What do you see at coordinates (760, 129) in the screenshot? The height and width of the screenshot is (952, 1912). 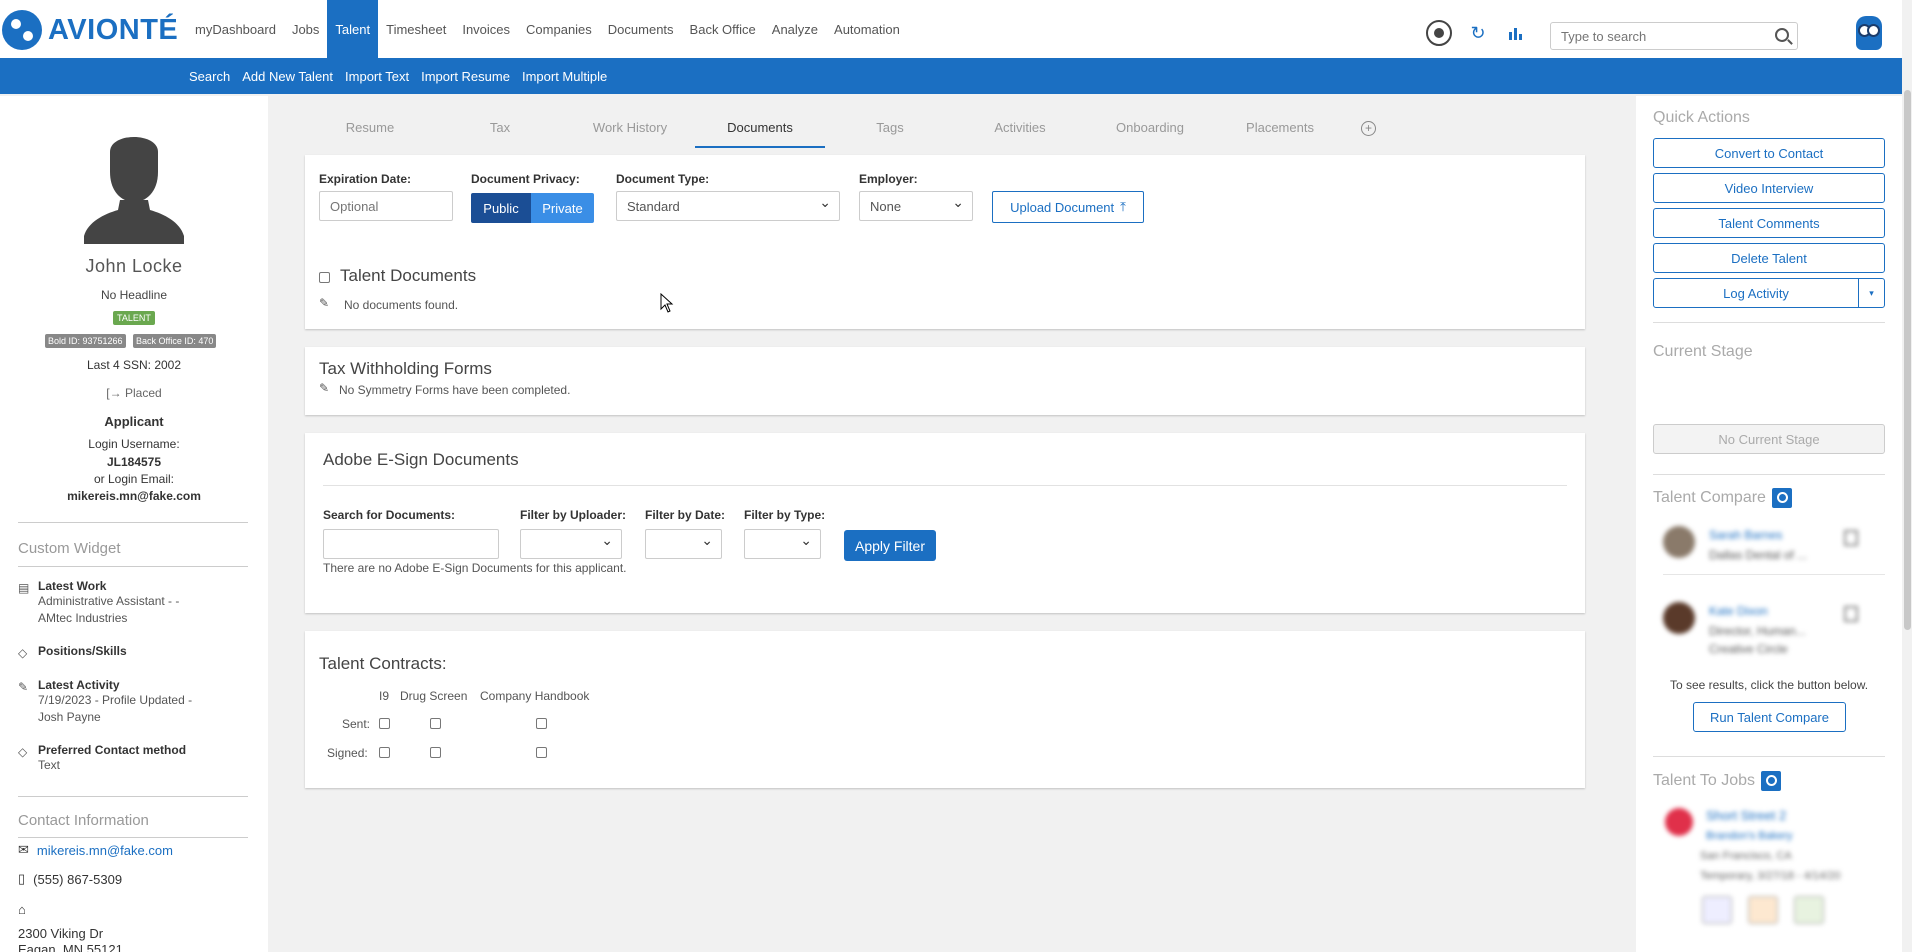 I see `tab-documents: Documents` at bounding box center [760, 129].